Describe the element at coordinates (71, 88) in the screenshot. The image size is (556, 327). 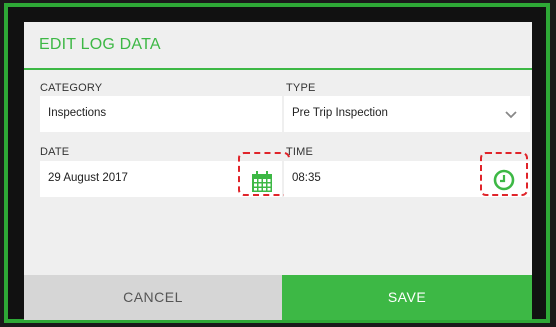
I see `category-label: CATEGORY` at that location.